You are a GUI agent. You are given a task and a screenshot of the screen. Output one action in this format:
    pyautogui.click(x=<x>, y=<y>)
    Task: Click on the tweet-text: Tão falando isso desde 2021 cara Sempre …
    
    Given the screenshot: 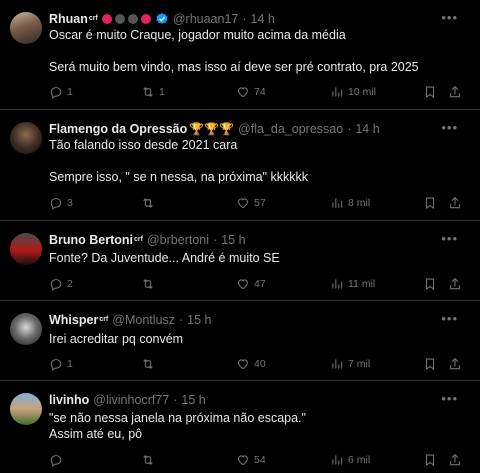 What is the action you would take?
    pyautogui.click(x=178, y=161)
    